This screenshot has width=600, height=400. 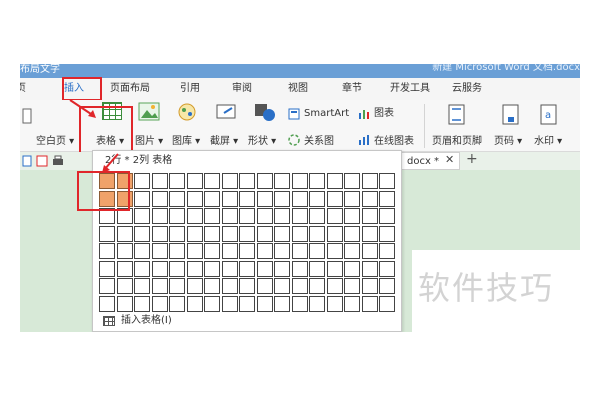 What do you see at coordinates (130, 89) in the screenshot?
I see `tab-page-layout: 页面布局` at bounding box center [130, 89].